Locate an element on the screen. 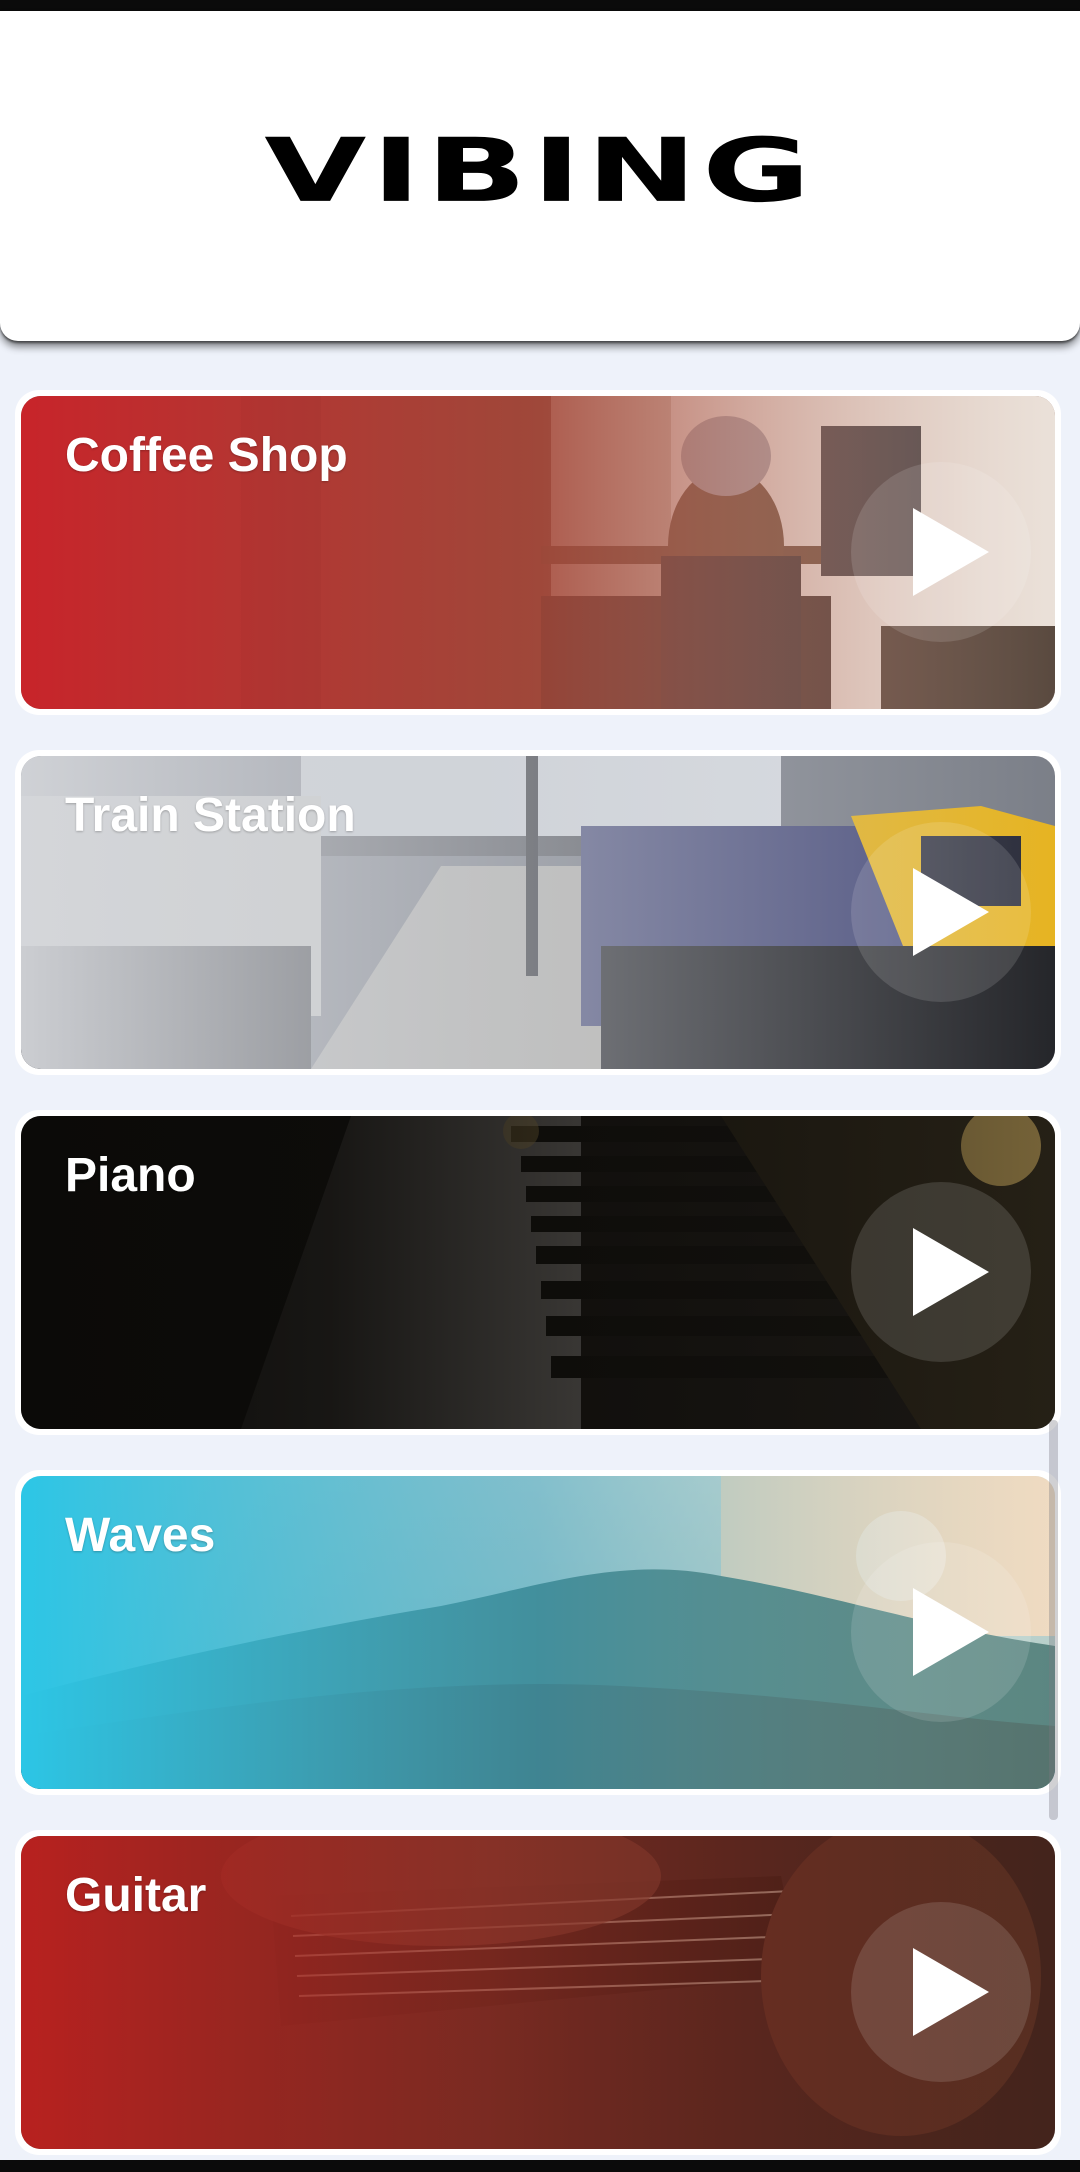 The width and height of the screenshot is (1080, 2172). sound-card-train-station: Train Station is located at coordinates (538, 912).